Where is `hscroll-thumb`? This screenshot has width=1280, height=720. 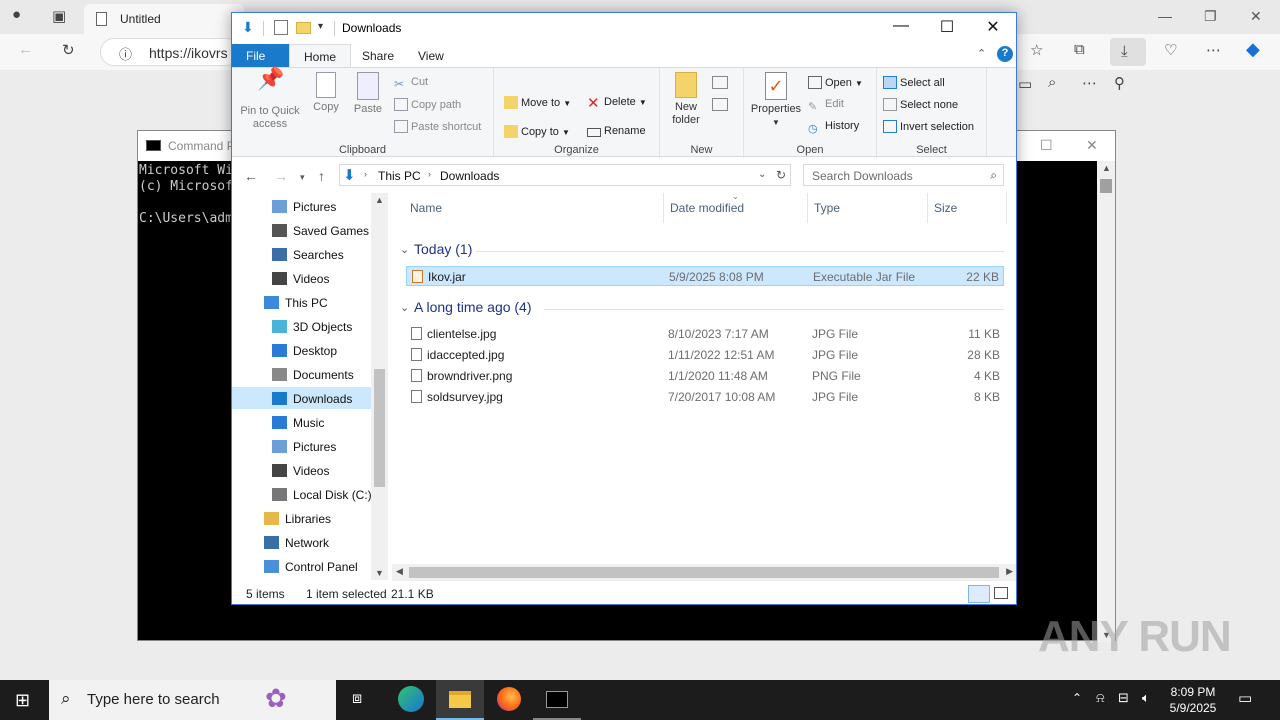
hscroll-thumb is located at coordinates (704, 572).